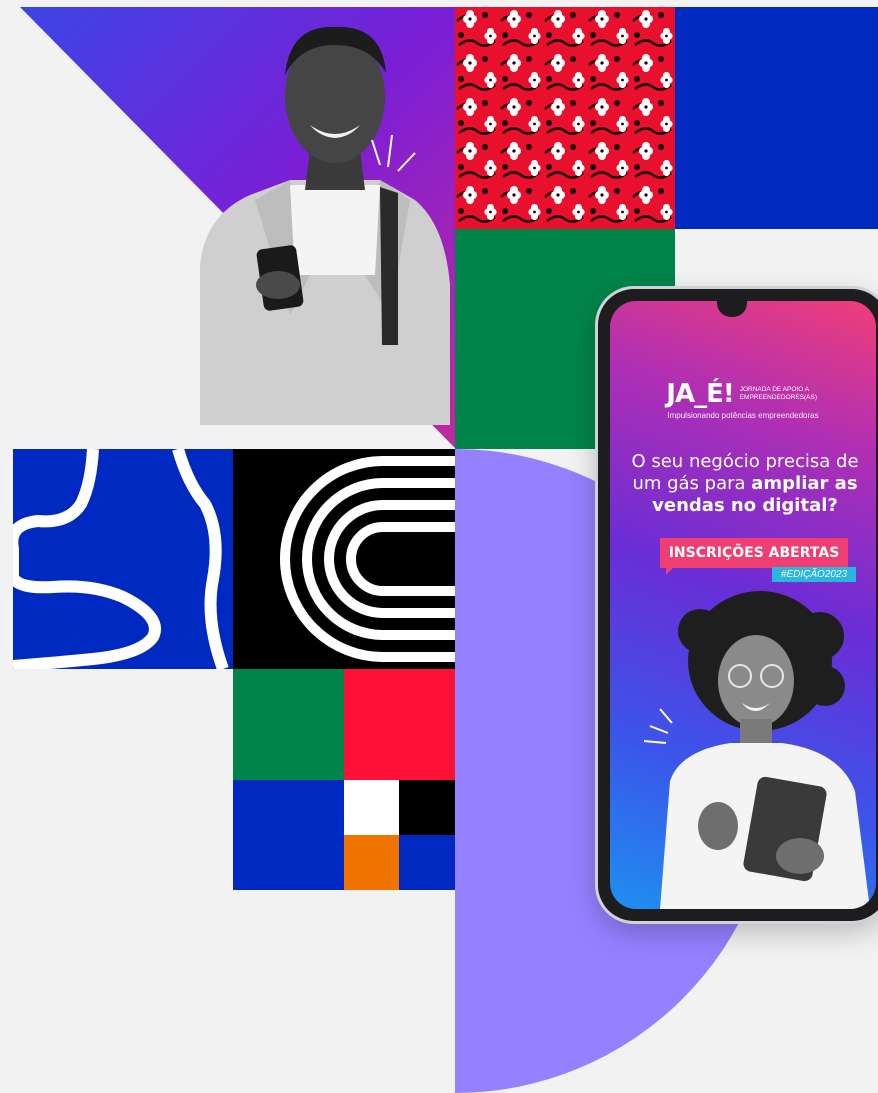 This screenshot has width=878, height=1093. Describe the element at coordinates (427, 862) in the screenshot. I see `blue-block-small` at that location.